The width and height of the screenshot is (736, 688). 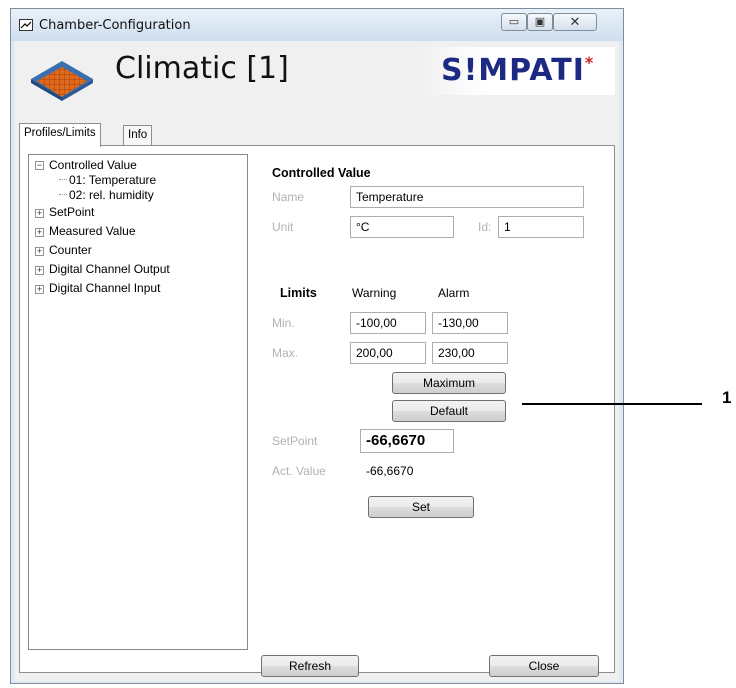 I want to click on min-warning-field: -100,00, so click(x=388, y=323).